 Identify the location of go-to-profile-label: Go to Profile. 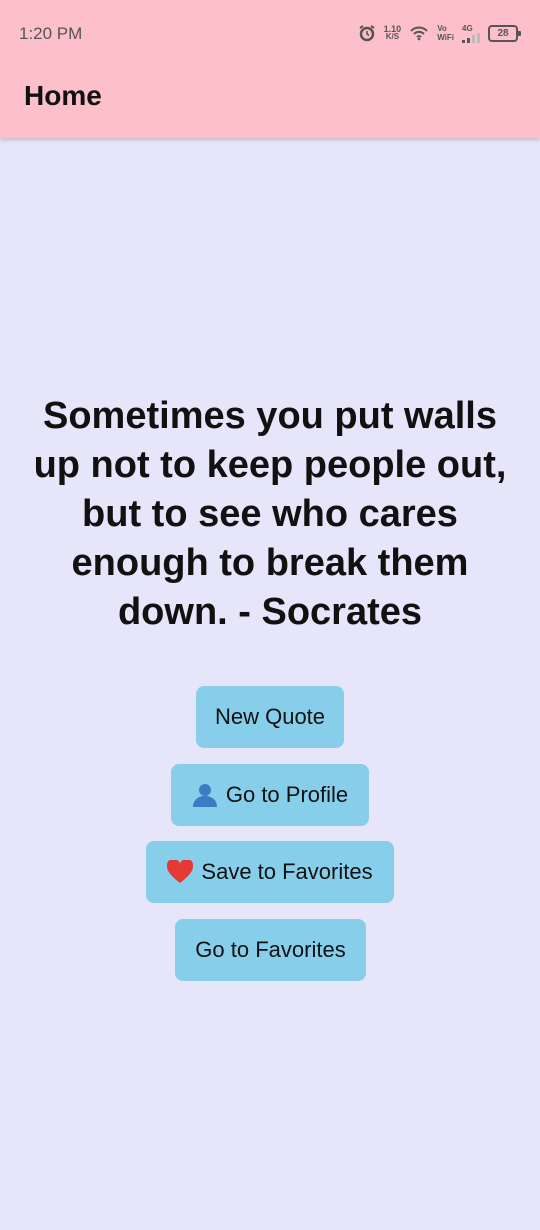
(287, 794).